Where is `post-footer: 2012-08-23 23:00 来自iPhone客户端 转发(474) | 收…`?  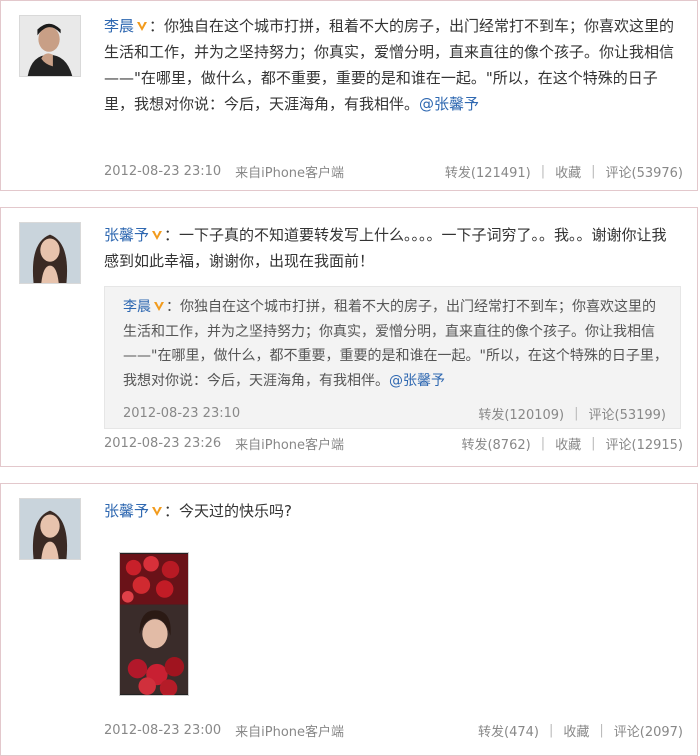
post-footer: 2012-08-23 23:00 来自iPhone客户端 转发(474) | 收… is located at coordinates (393, 730).